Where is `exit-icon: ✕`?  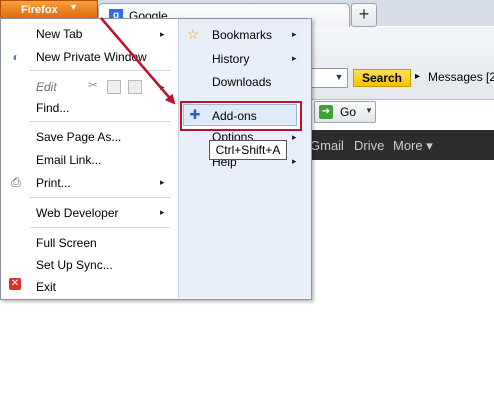 exit-icon: ✕ is located at coordinates (15, 284).